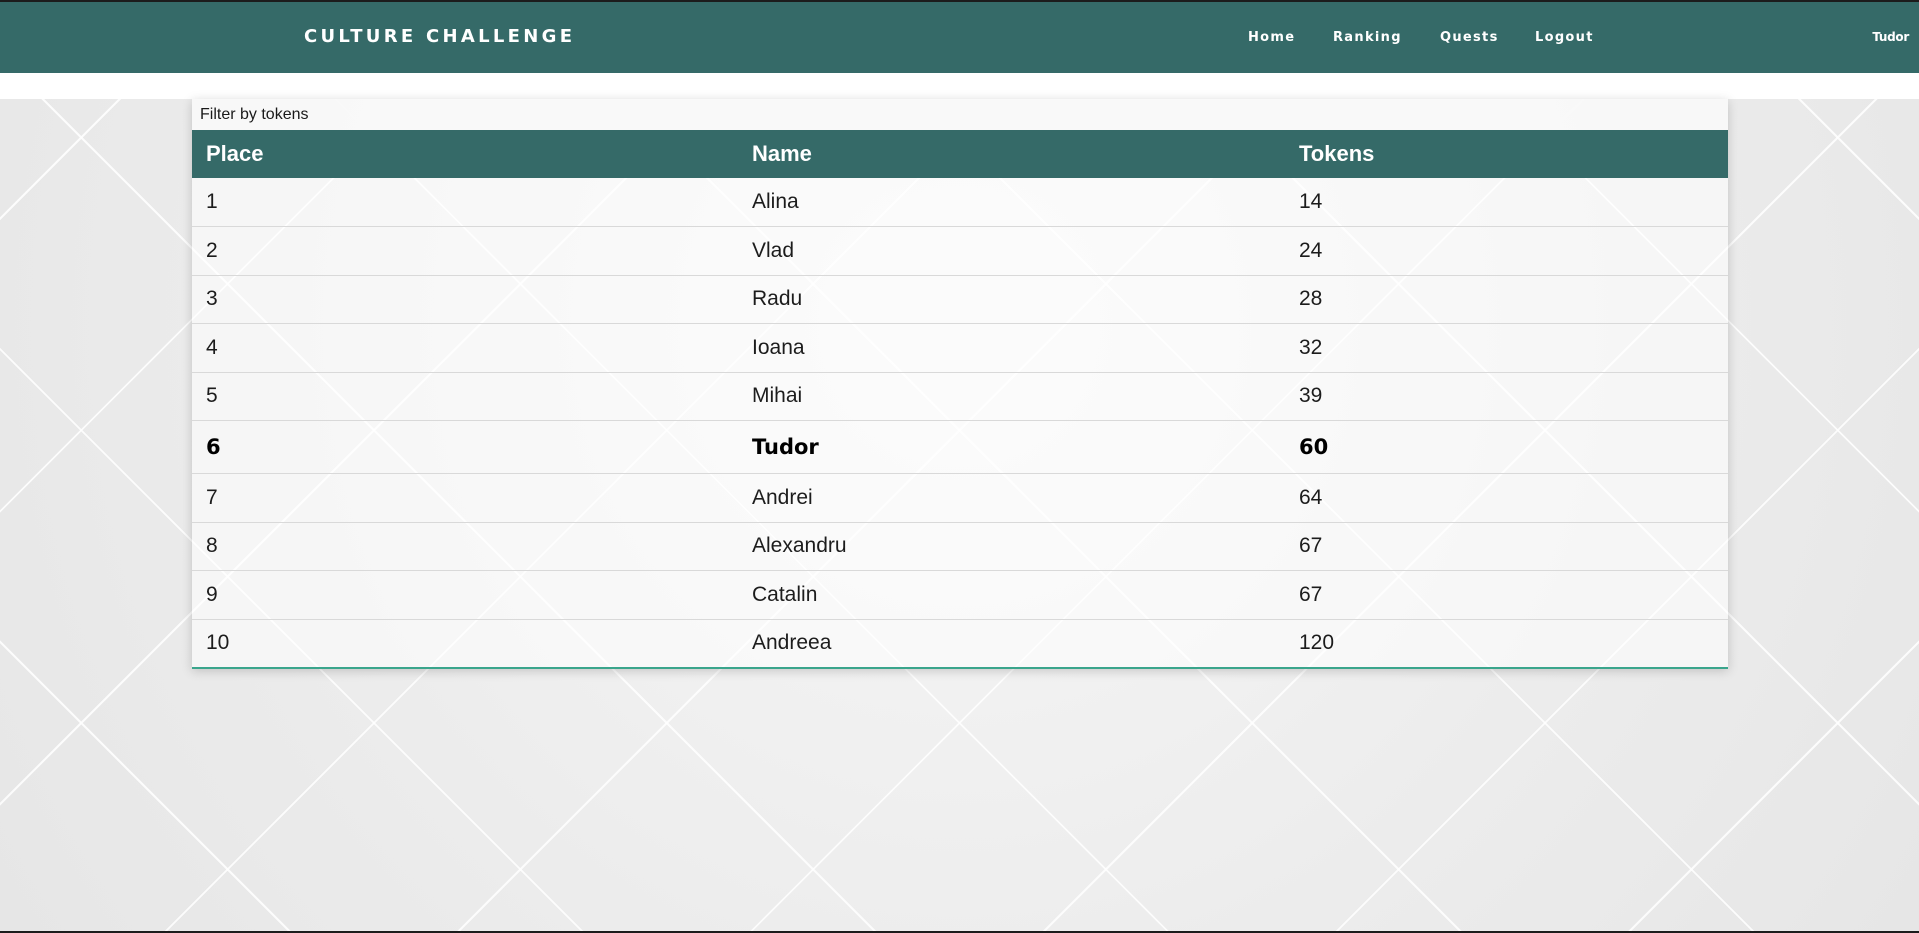 This screenshot has height=933, width=1919. Describe the element at coordinates (1311, 299) in the screenshot. I see `cell-tokens: 28` at that location.